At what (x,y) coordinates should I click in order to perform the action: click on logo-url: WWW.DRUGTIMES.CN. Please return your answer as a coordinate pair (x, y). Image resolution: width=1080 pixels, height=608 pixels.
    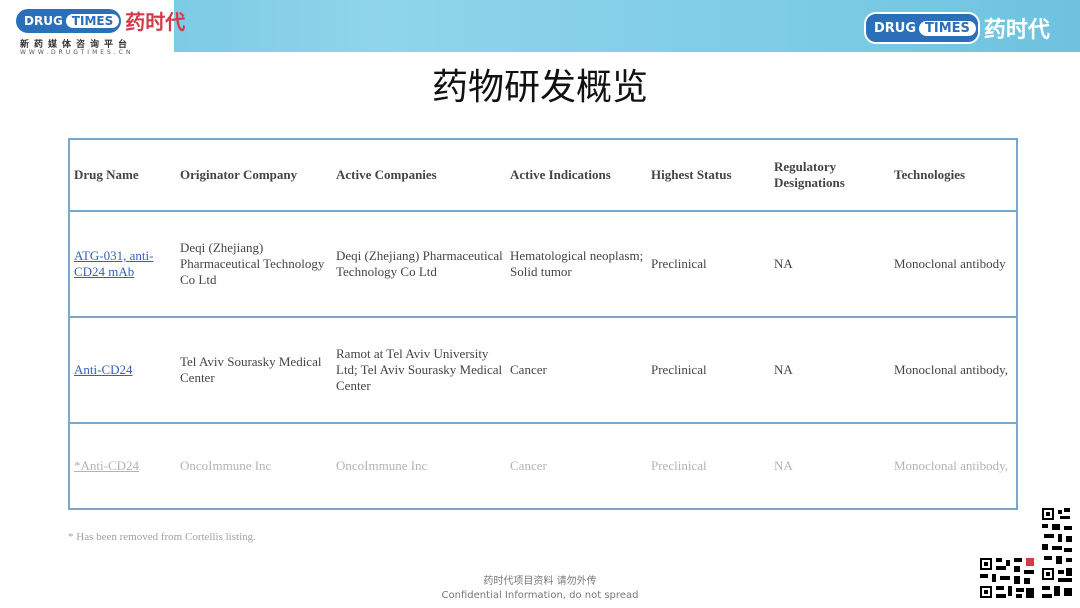
    Looking at the image, I should click on (77, 52).